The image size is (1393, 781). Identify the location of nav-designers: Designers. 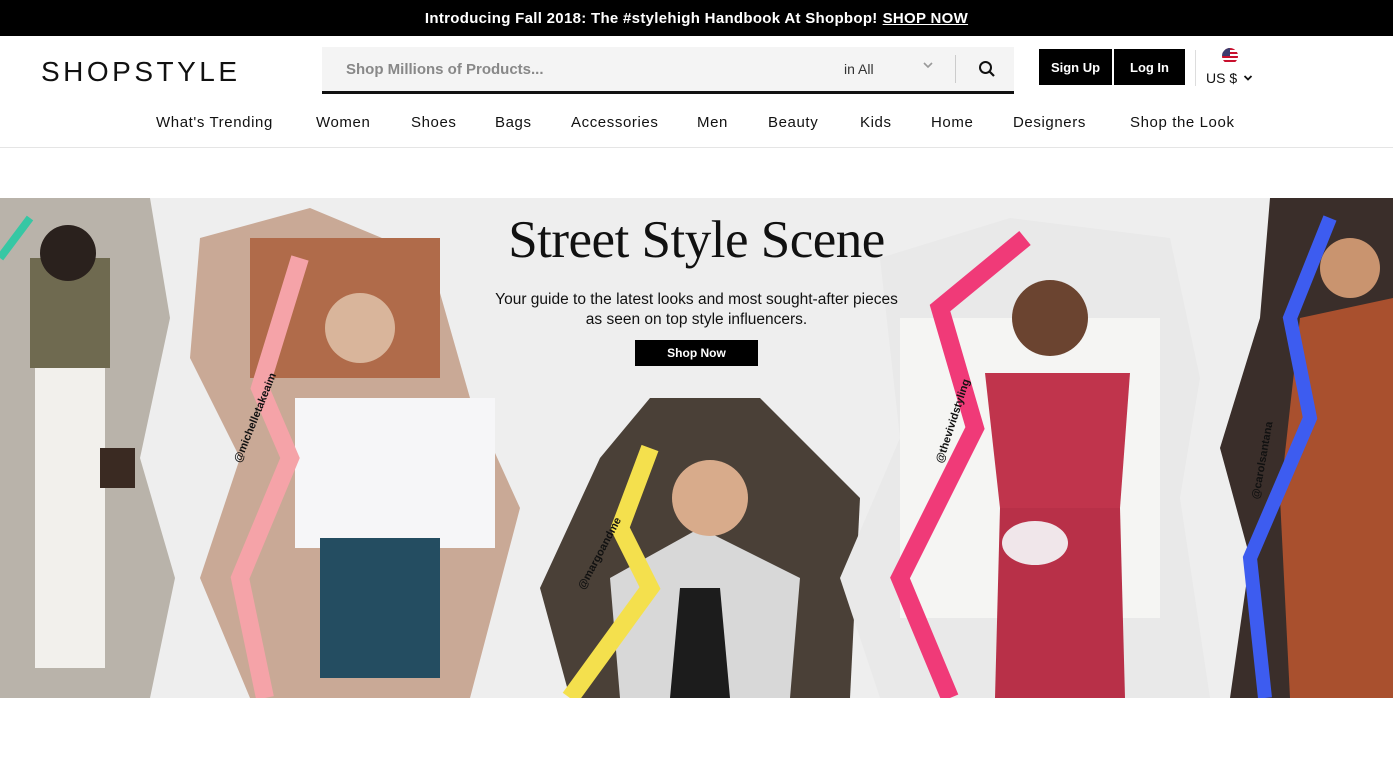
(1049, 122).